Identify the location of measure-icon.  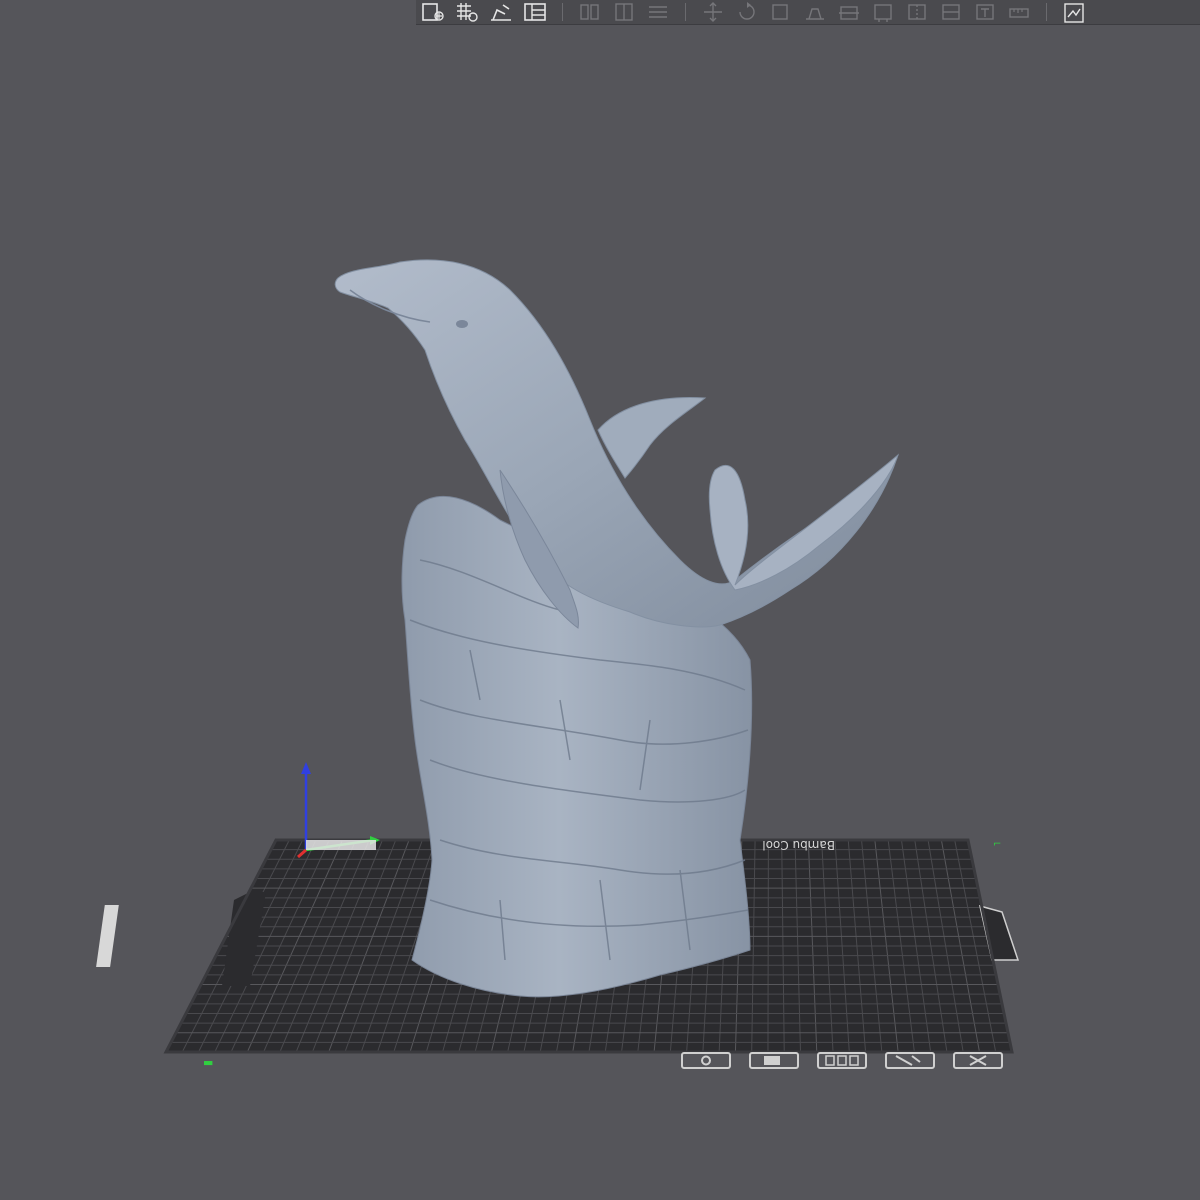
(1019, 13).